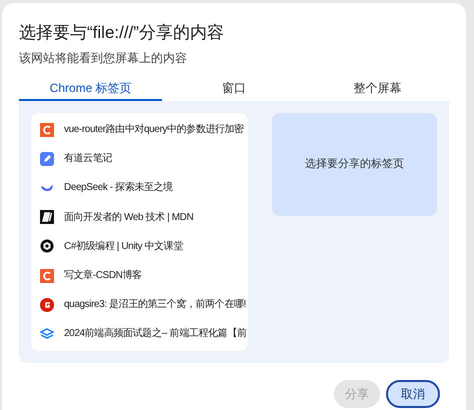 This screenshot has width=474, height=410. Describe the element at coordinates (122, 33) in the screenshot. I see `dialog-title: 选择要与“file:///”分享的内容` at that location.